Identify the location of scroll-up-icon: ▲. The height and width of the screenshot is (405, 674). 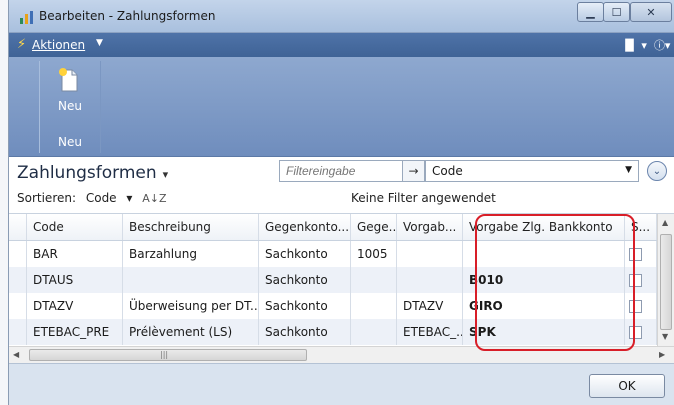
(665, 222).